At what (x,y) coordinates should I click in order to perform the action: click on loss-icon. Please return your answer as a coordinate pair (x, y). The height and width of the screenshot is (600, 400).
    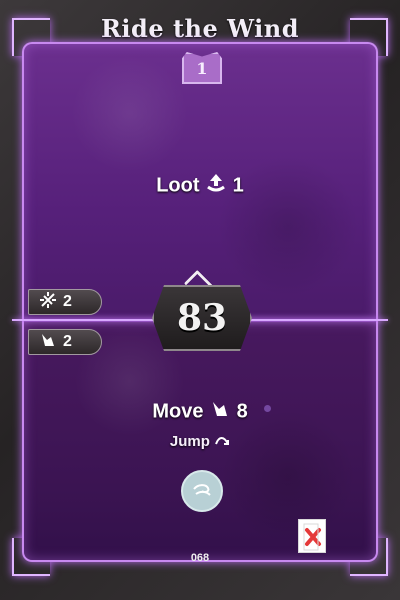
    Looking at the image, I should click on (312, 536).